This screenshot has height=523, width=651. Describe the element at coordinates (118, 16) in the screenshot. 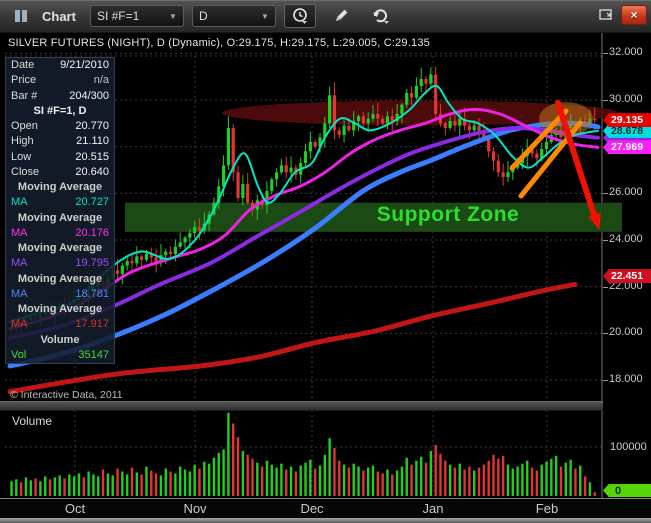

I see `symbol-dropdown-value: SI #F=1` at that location.